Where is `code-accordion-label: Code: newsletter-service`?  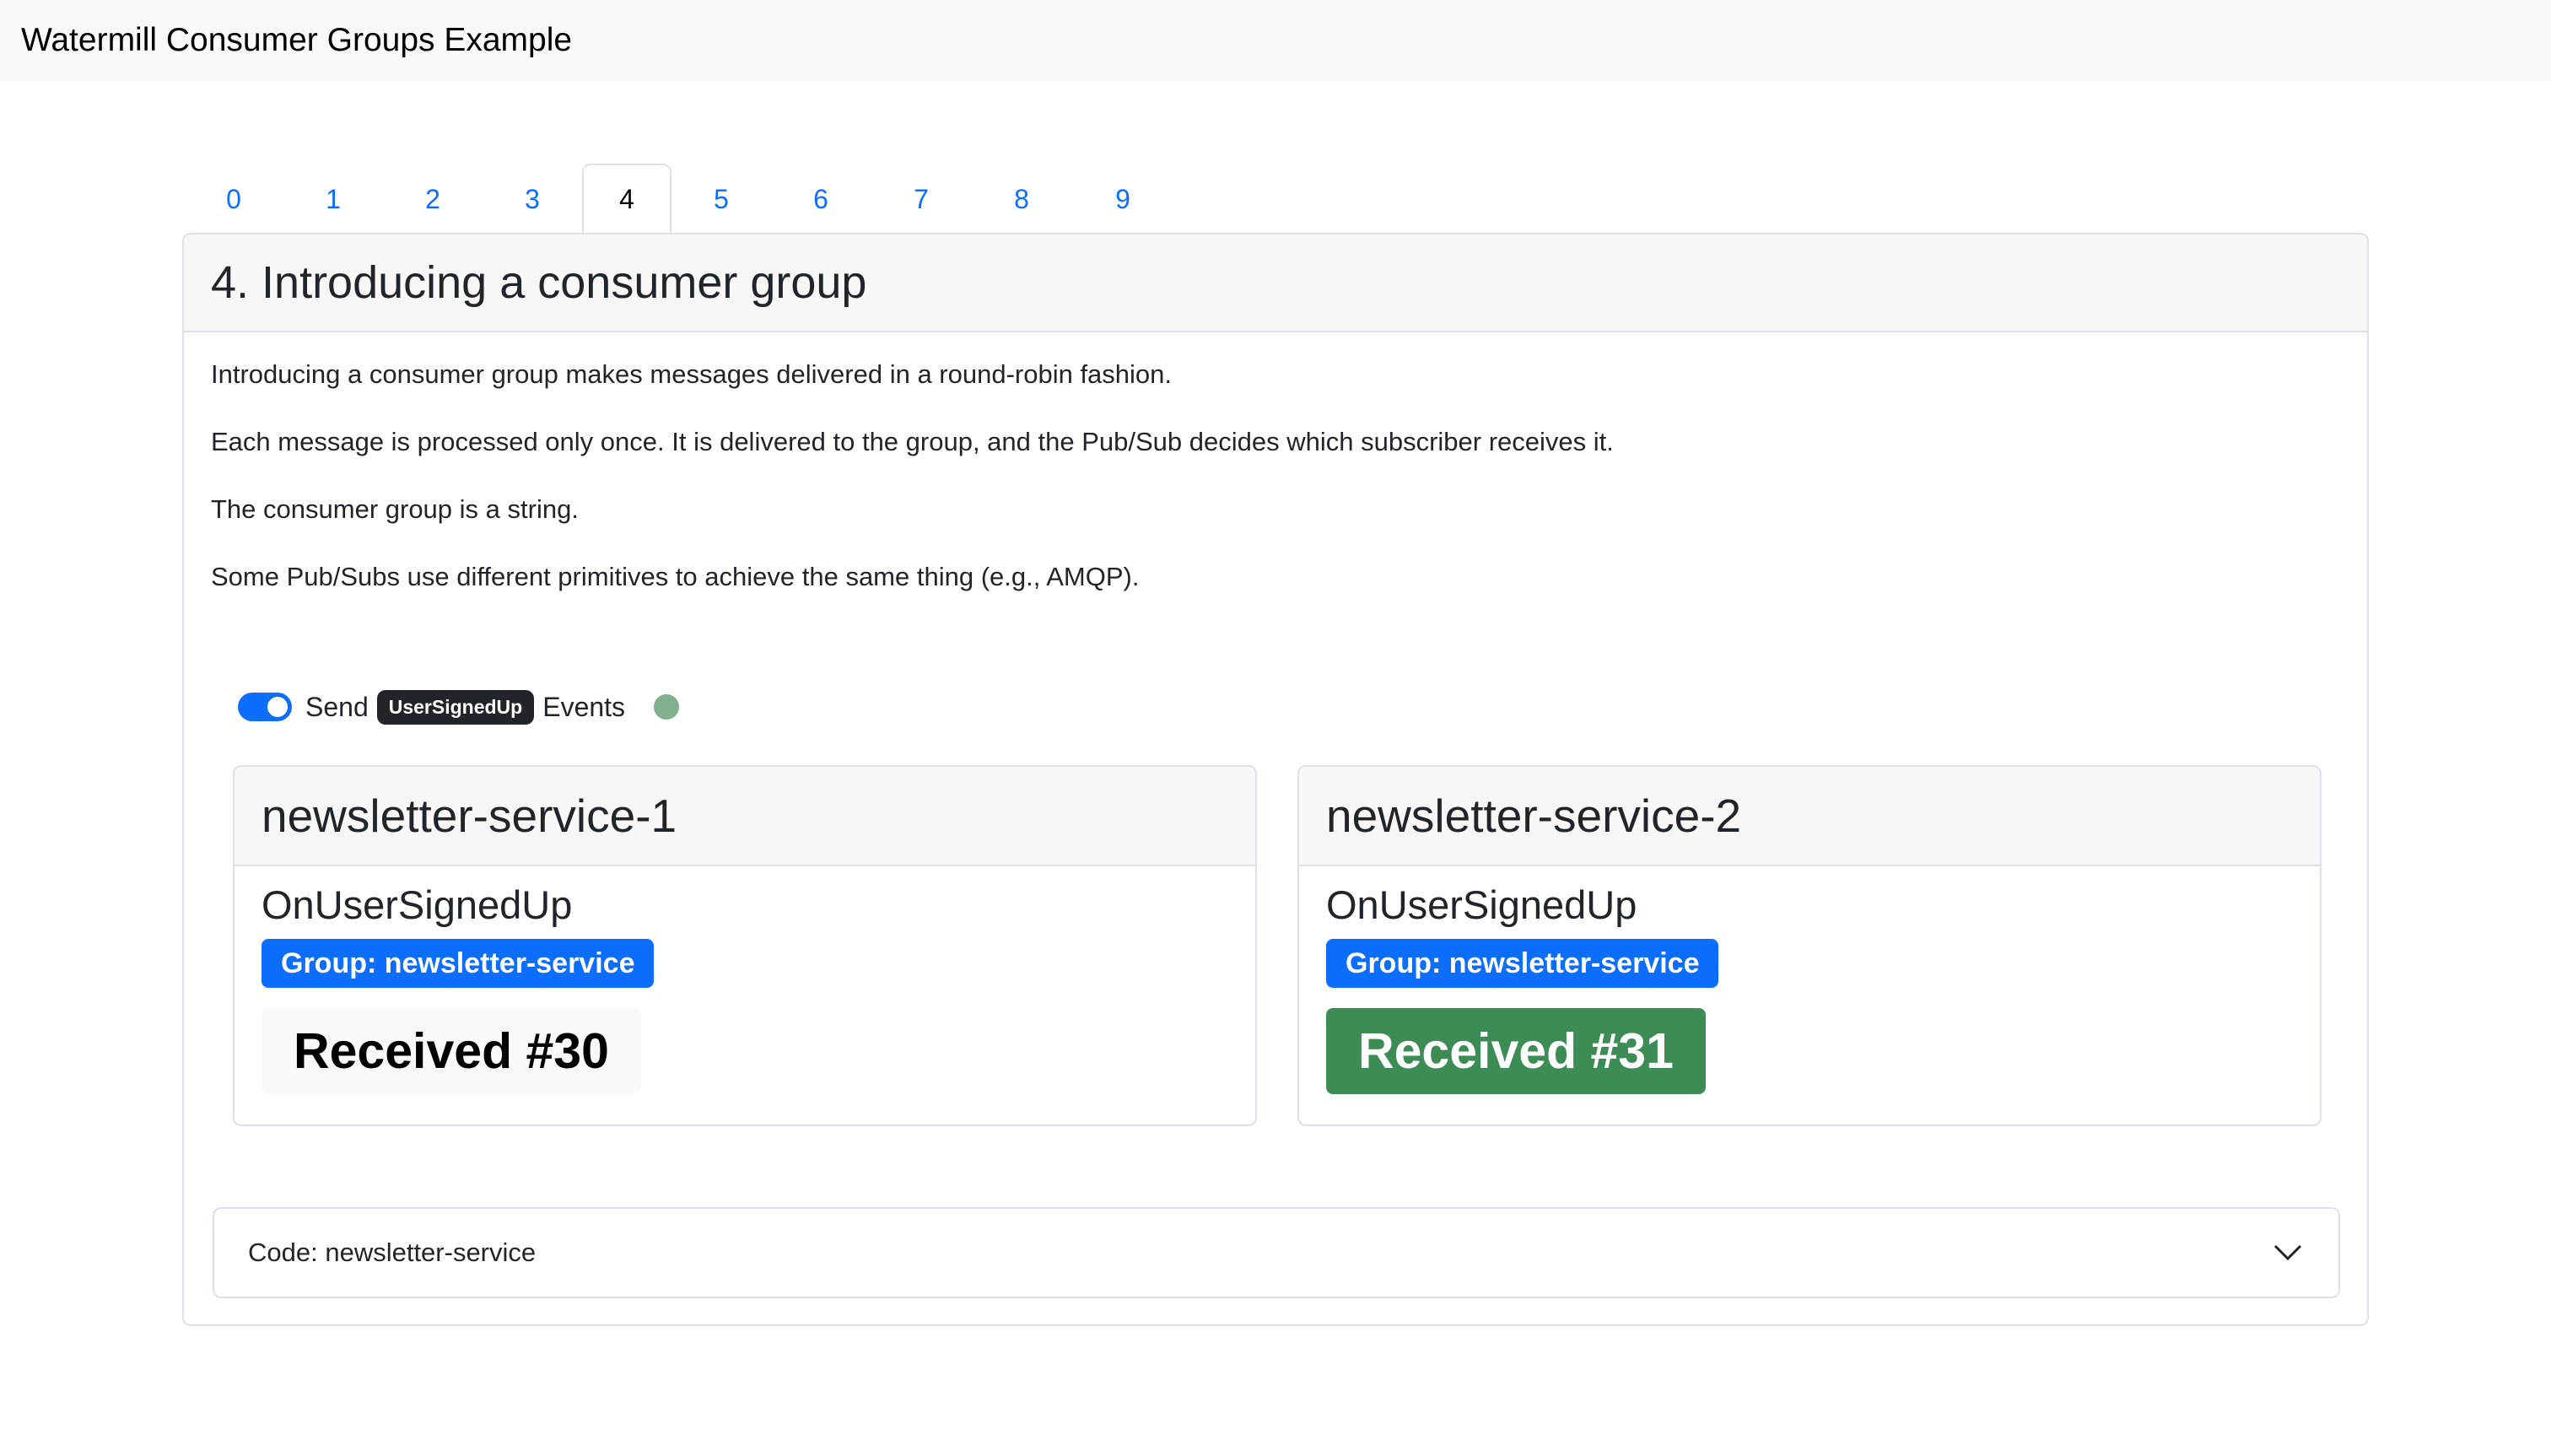 code-accordion-label: Code: newsletter-service is located at coordinates (392, 1252).